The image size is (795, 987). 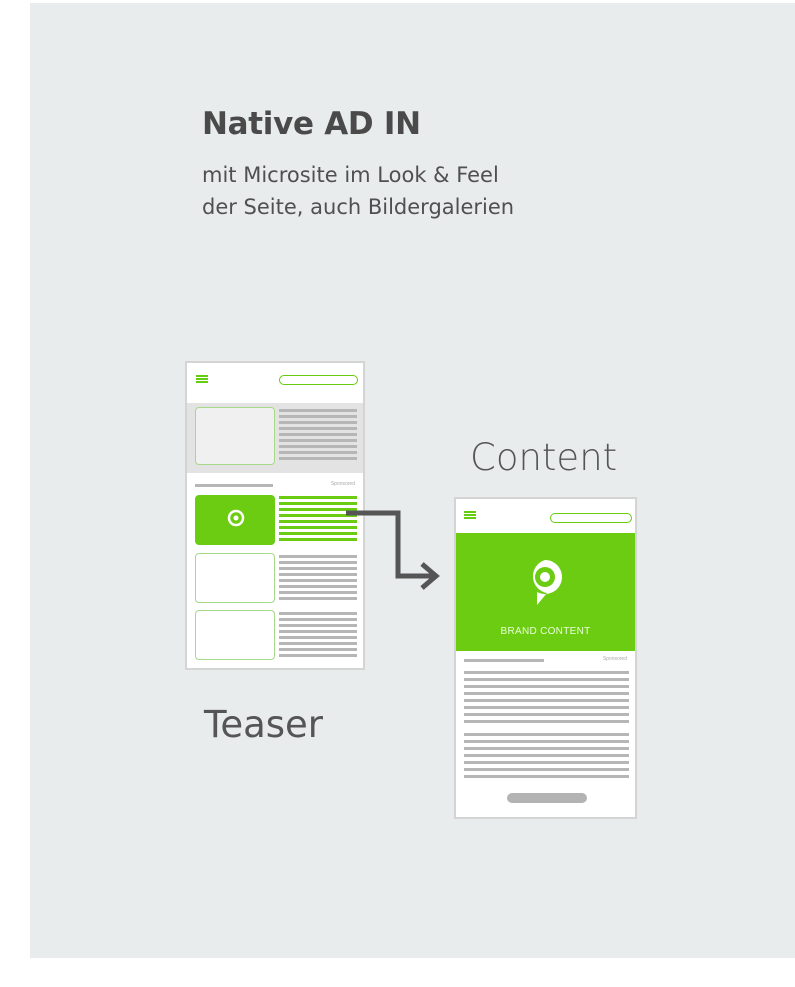 I want to click on teaser-phone-mockup: Sponsored, so click(x=275, y=515).